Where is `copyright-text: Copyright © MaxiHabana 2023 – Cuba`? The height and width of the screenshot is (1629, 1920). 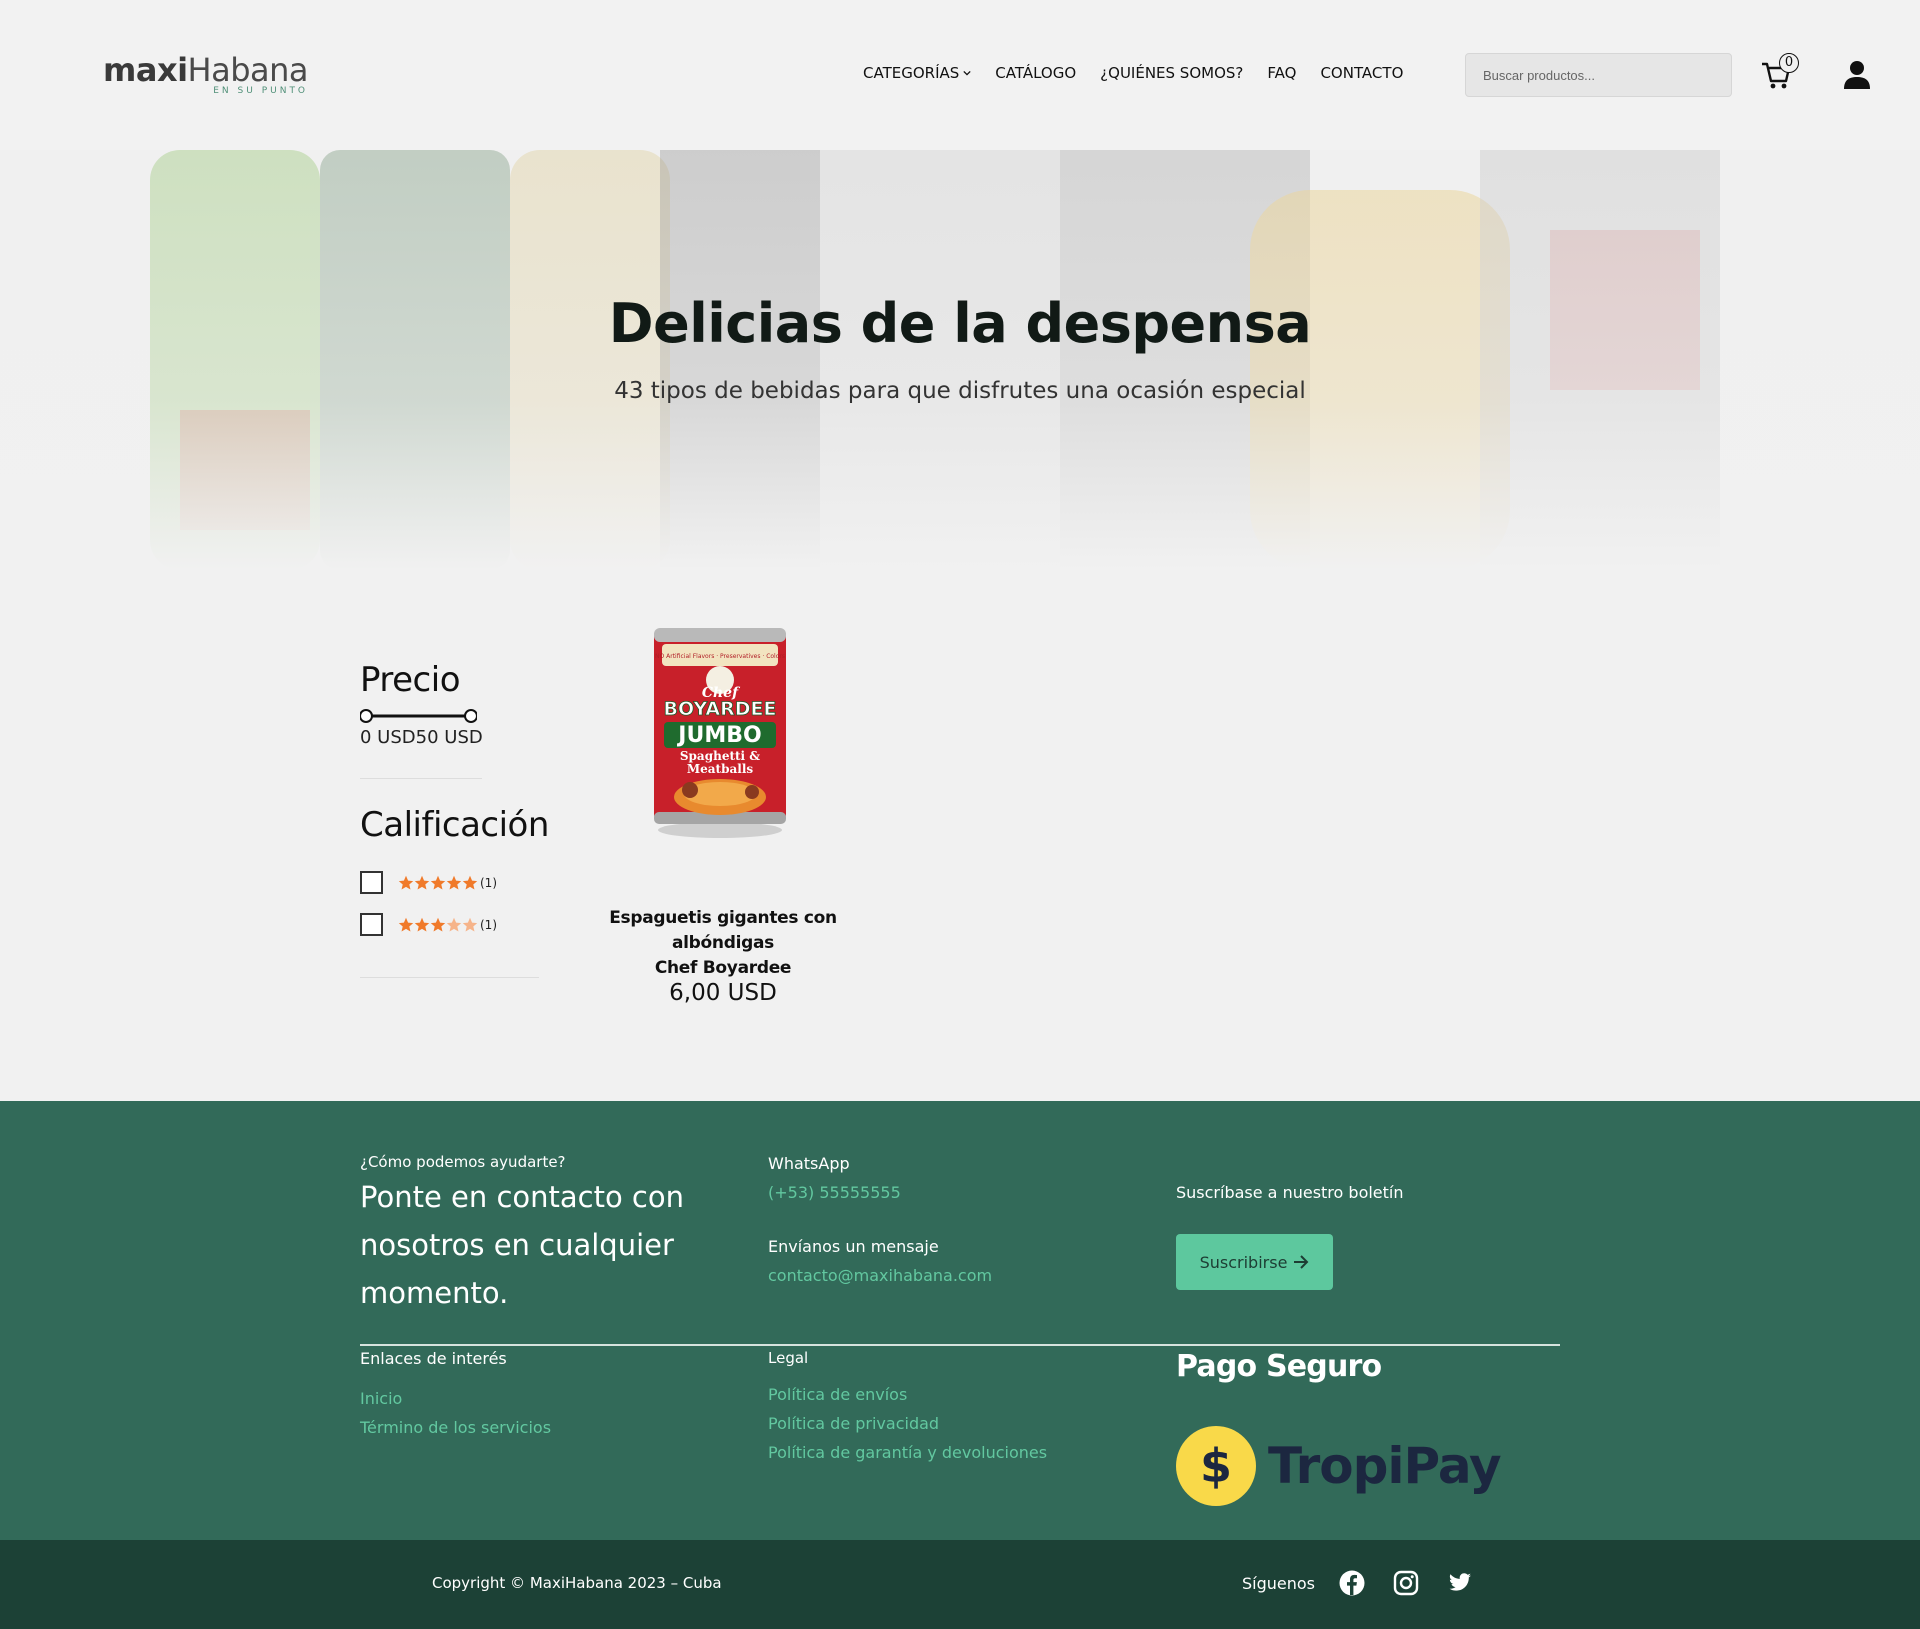
copyright-text: Copyright © MaxiHabana 2023 – Cuba is located at coordinates (577, 1583).